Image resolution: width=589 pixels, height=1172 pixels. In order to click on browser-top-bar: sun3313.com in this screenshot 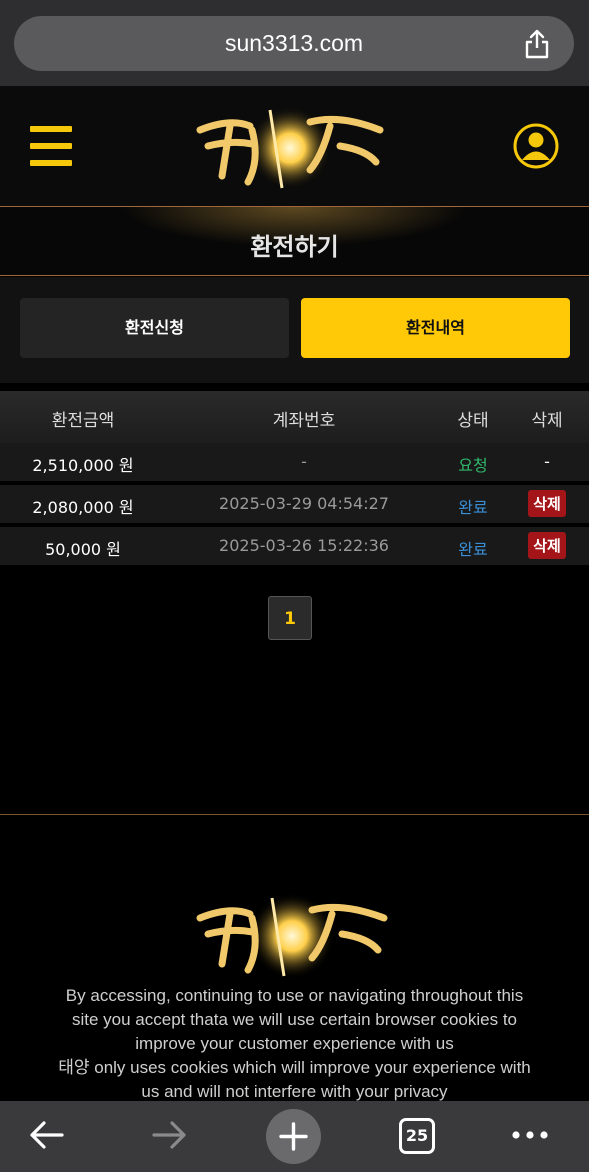, I will do `click(294, 43)`.